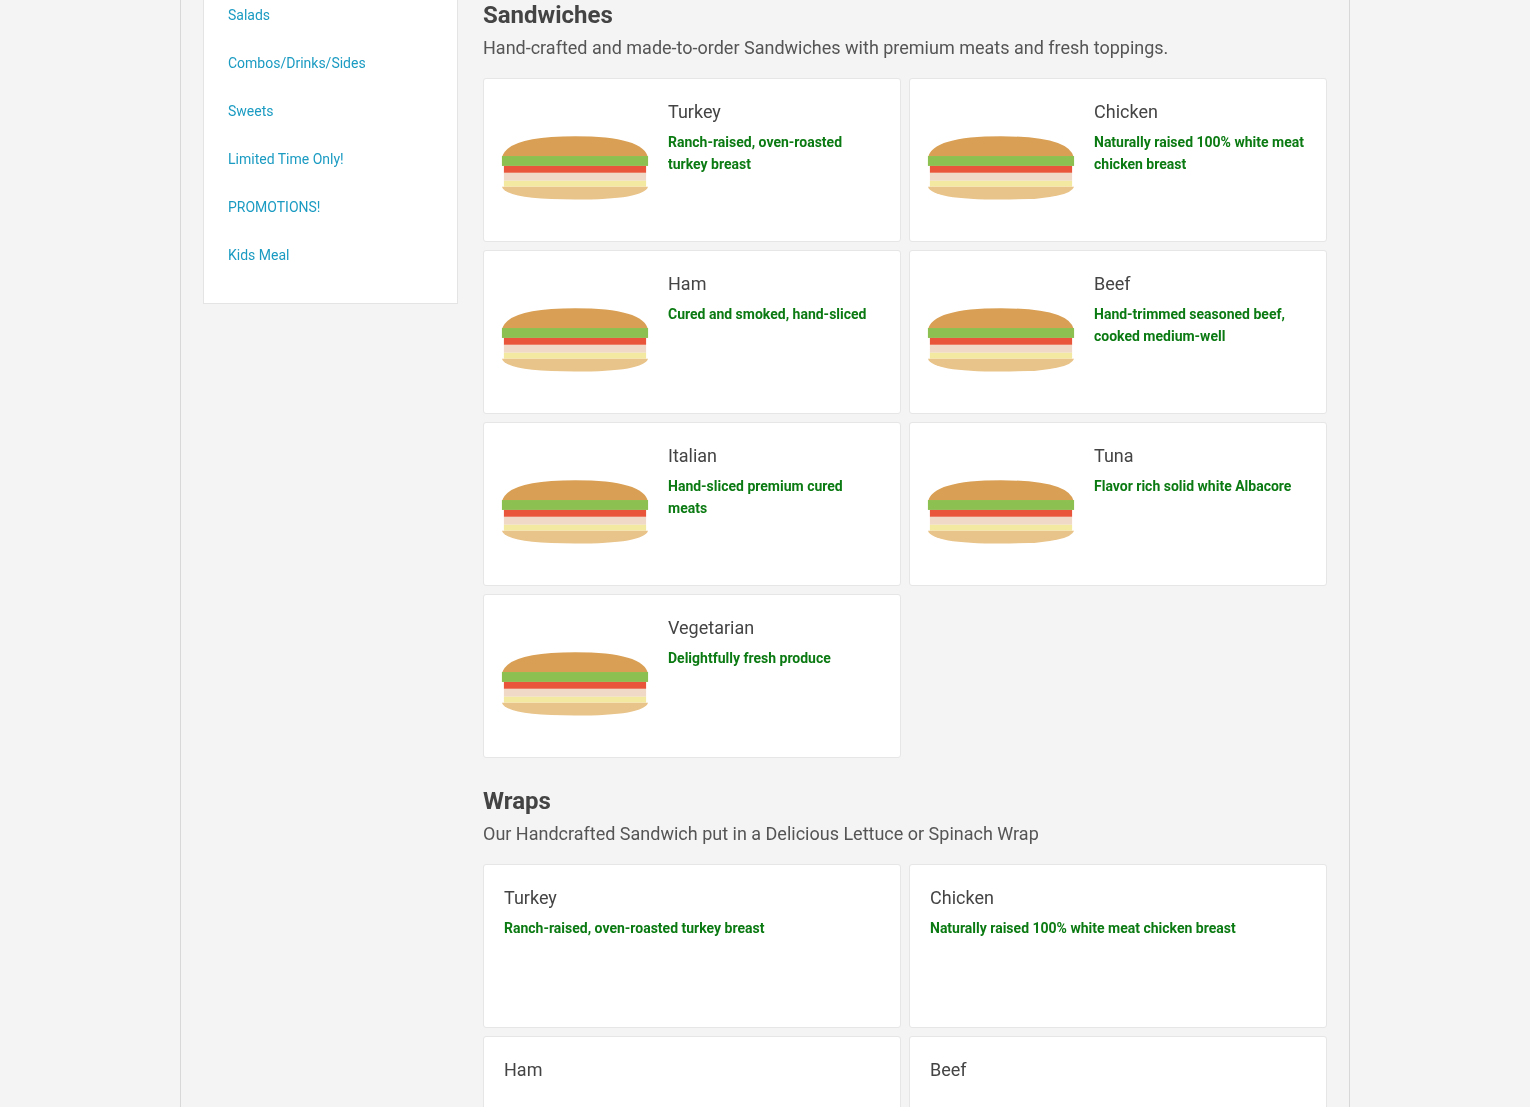 The image size is (1530, 1107). I want to click on menu-item-card: Italian Hand-sliced premium cured meats, so click(692, 504).